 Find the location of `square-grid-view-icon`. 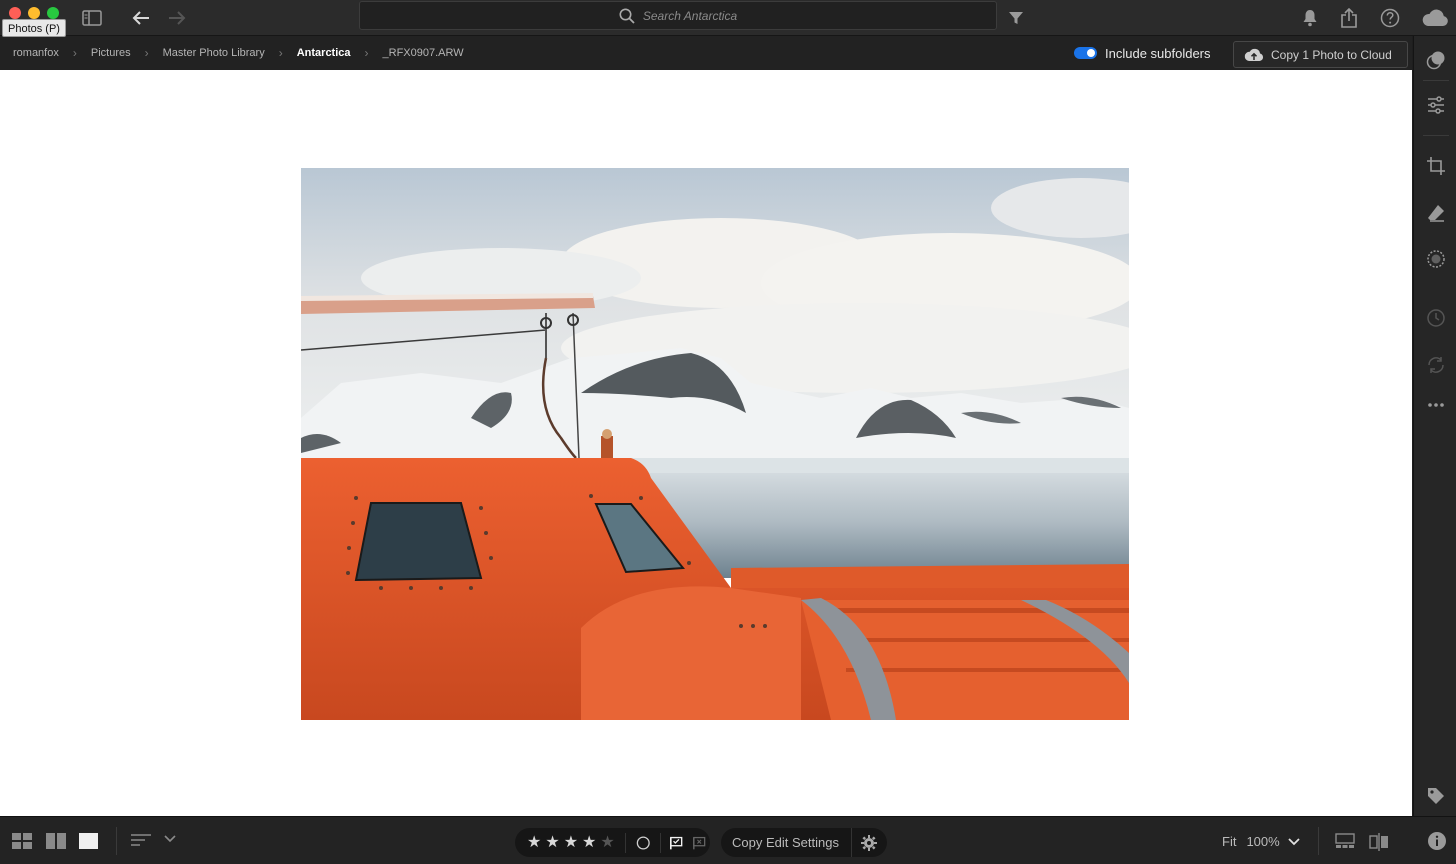

square-grid-view-icon is located at coordinates (56, 841).